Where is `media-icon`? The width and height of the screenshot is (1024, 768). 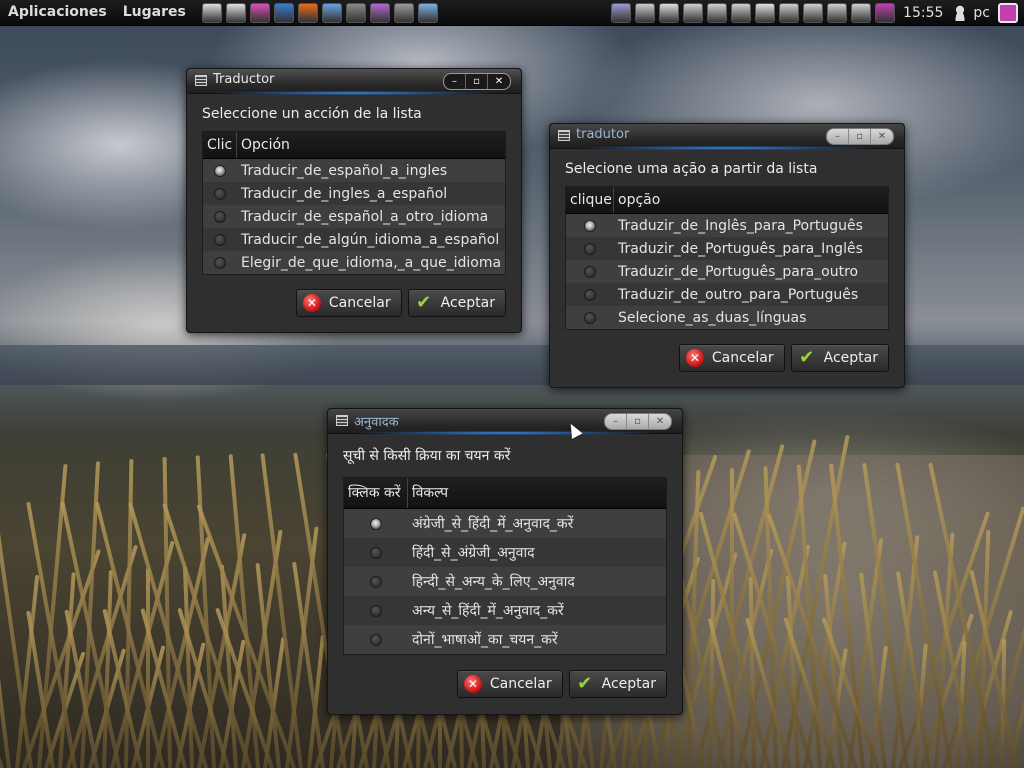 media-icon is located at coordinates (403, 12).